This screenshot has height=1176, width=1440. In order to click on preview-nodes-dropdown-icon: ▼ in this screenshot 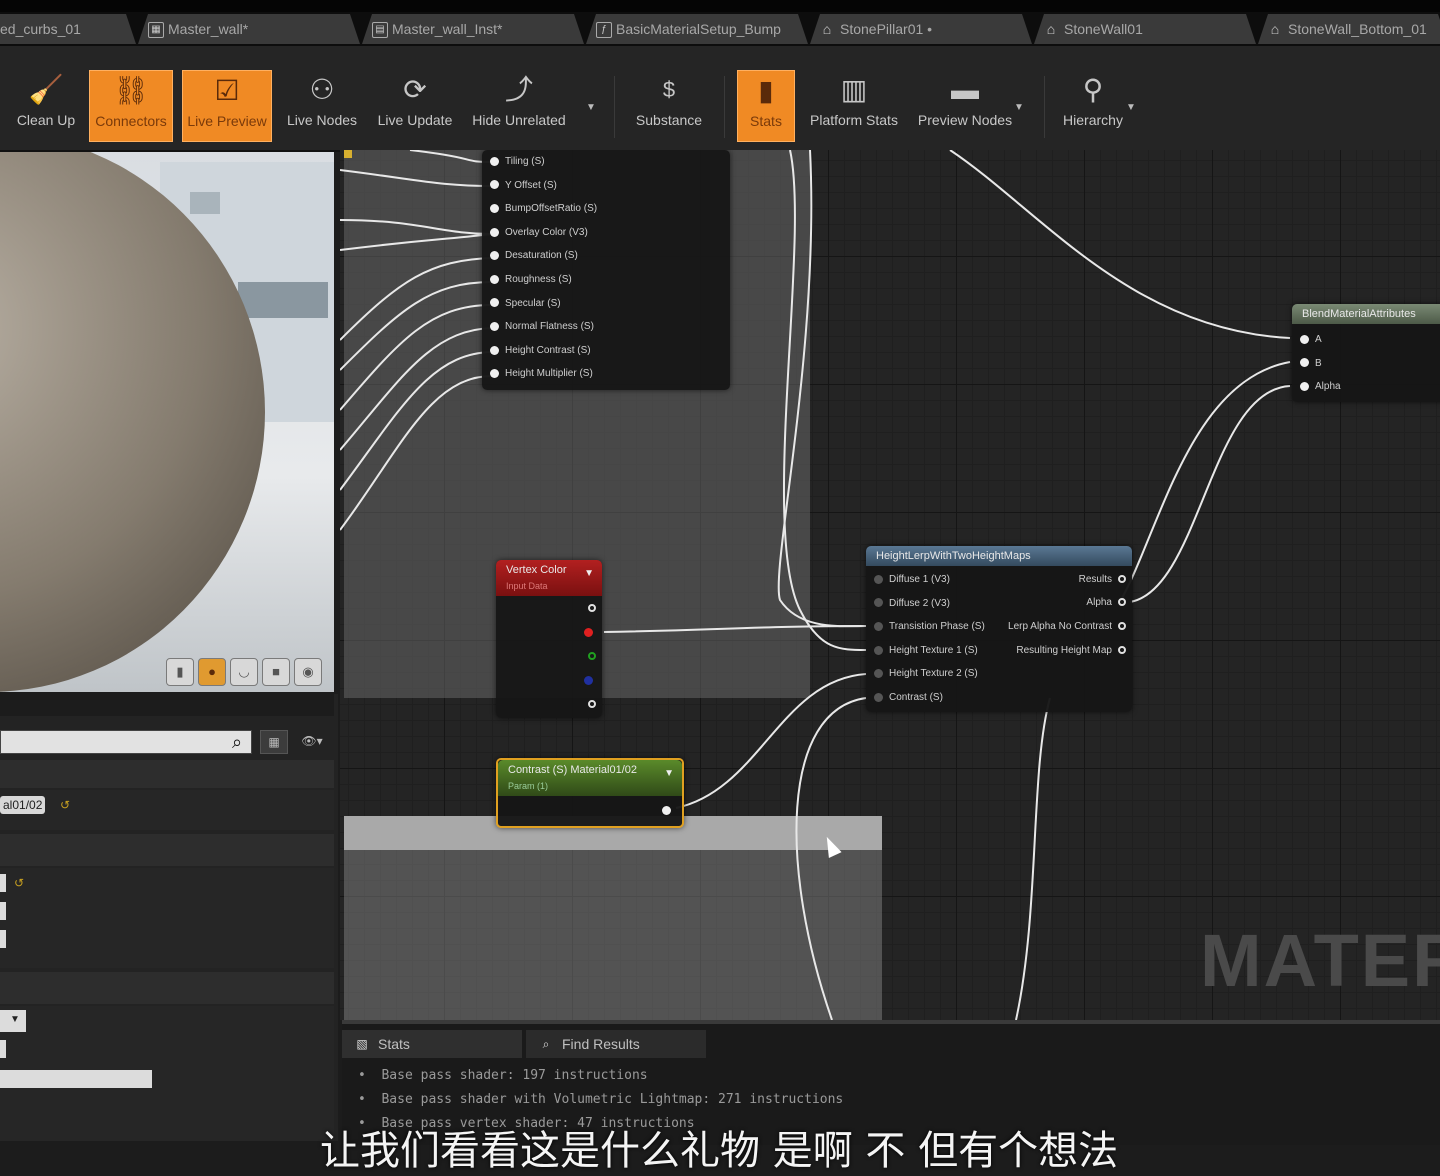, I will do `click(1019, 107)`.